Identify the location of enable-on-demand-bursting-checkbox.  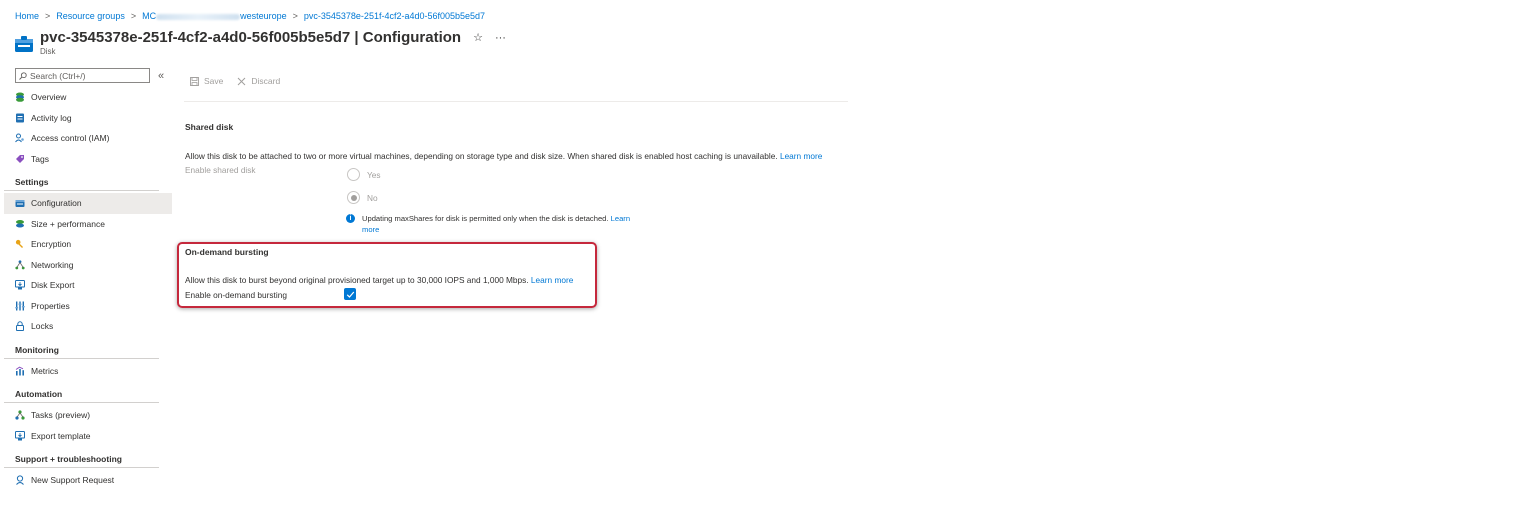
(350, 294).